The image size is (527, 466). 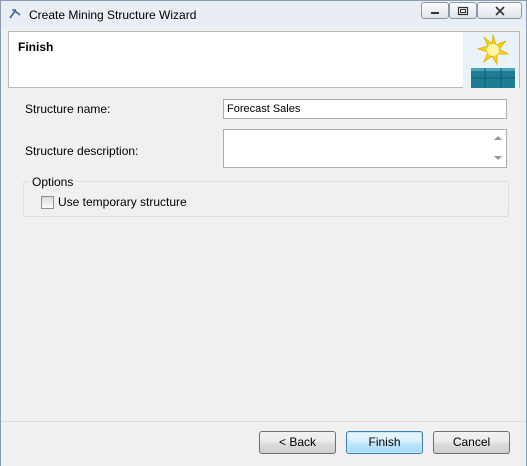 What do you see at coordinates (498, 148) in the screenshot?
I see `description-scrollbar` at bounding box center [498, 148].